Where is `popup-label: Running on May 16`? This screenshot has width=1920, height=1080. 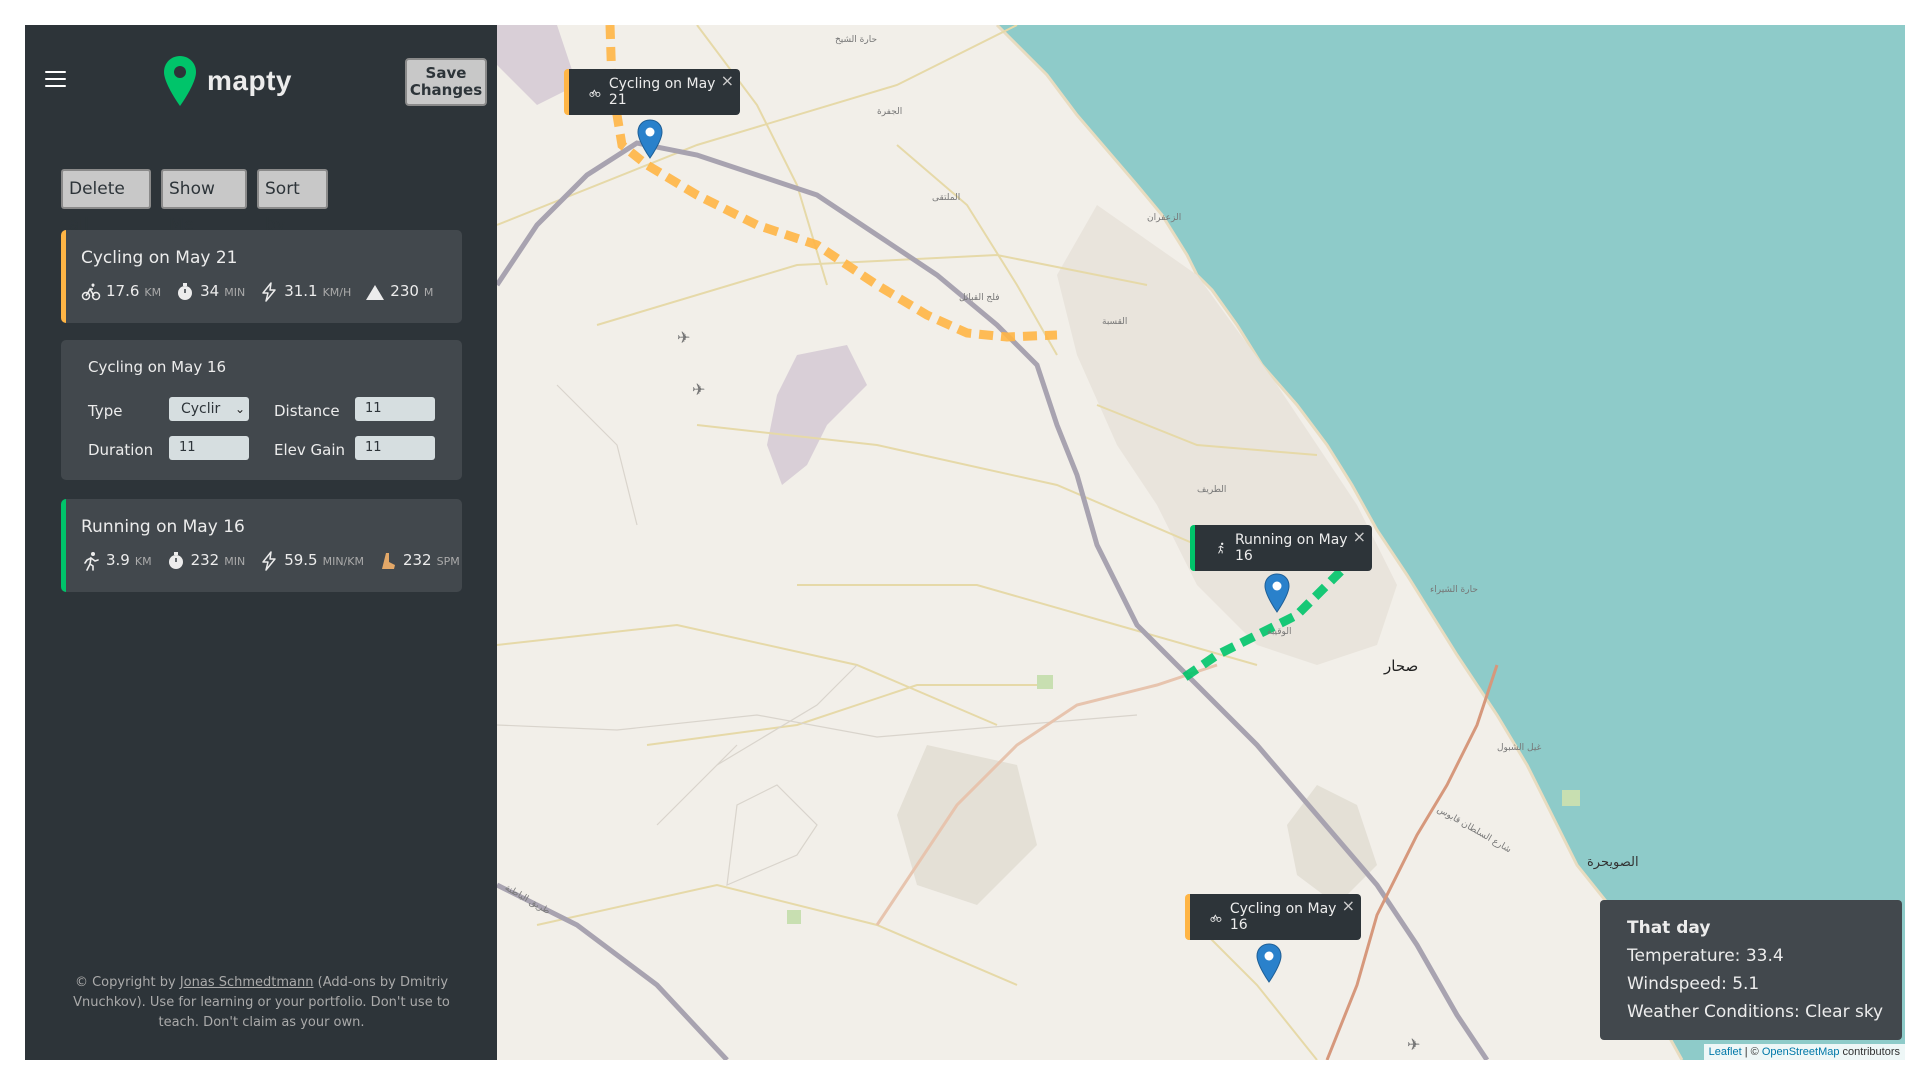 popup-label: Running on May 16 is located at coordinates (1291, 548).